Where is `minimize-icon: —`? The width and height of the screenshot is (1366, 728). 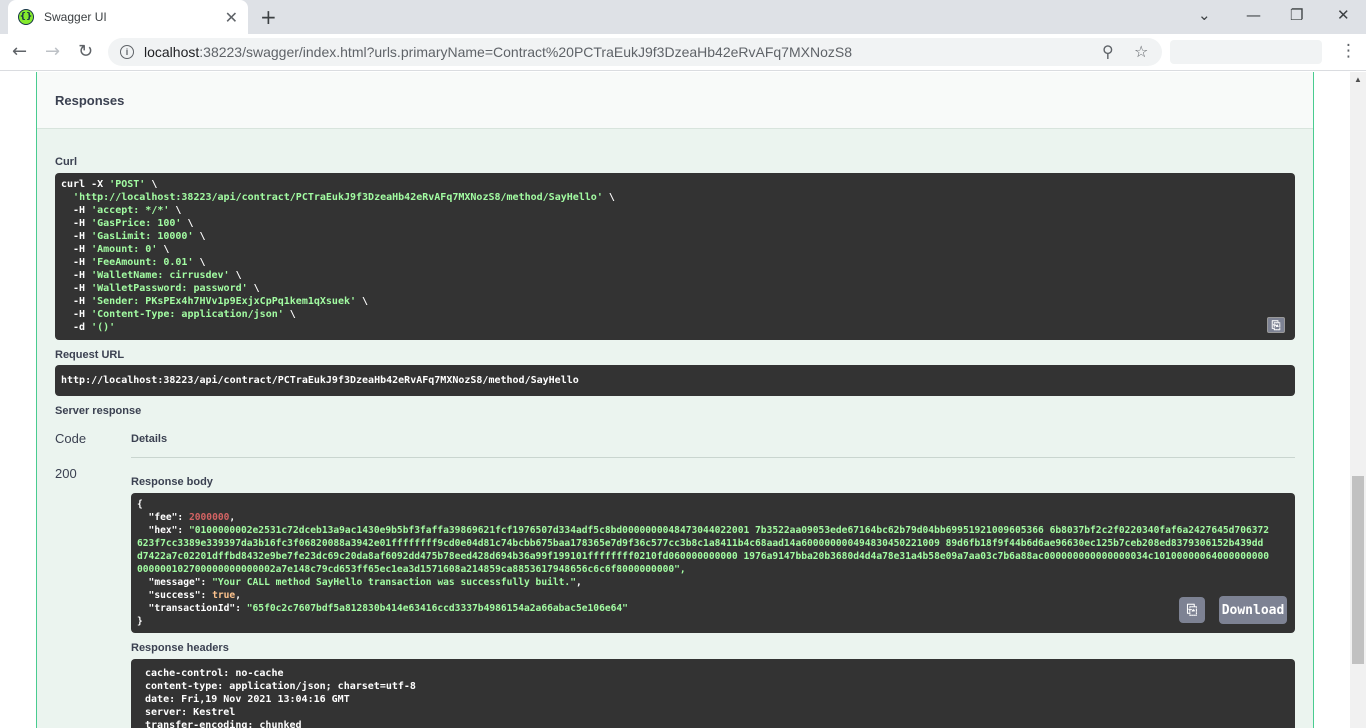 minimize-icon: — is located at coordinates (1253, 15).